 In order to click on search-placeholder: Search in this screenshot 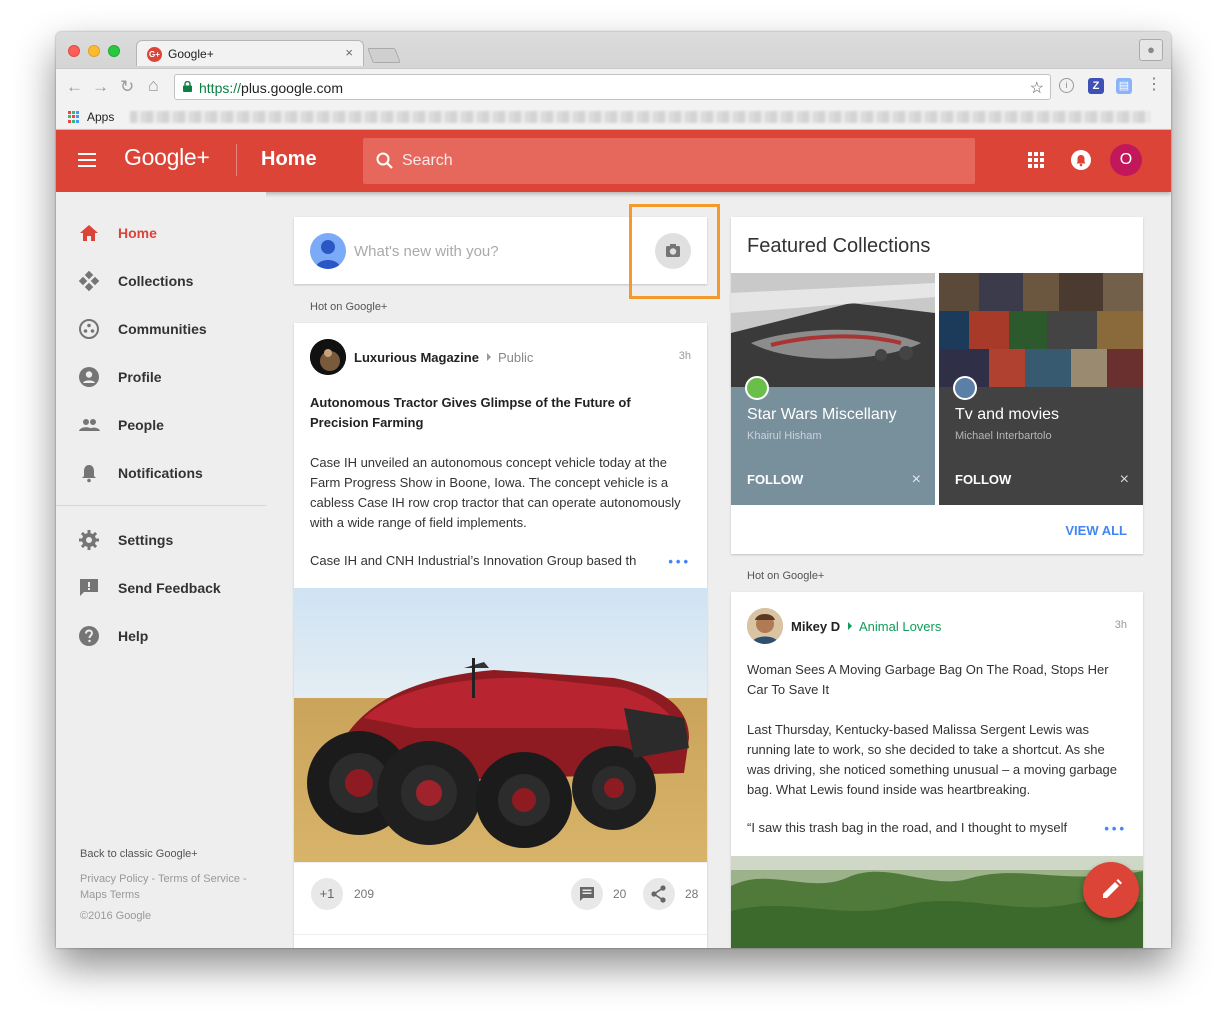, I will do `click(427, 160)`.